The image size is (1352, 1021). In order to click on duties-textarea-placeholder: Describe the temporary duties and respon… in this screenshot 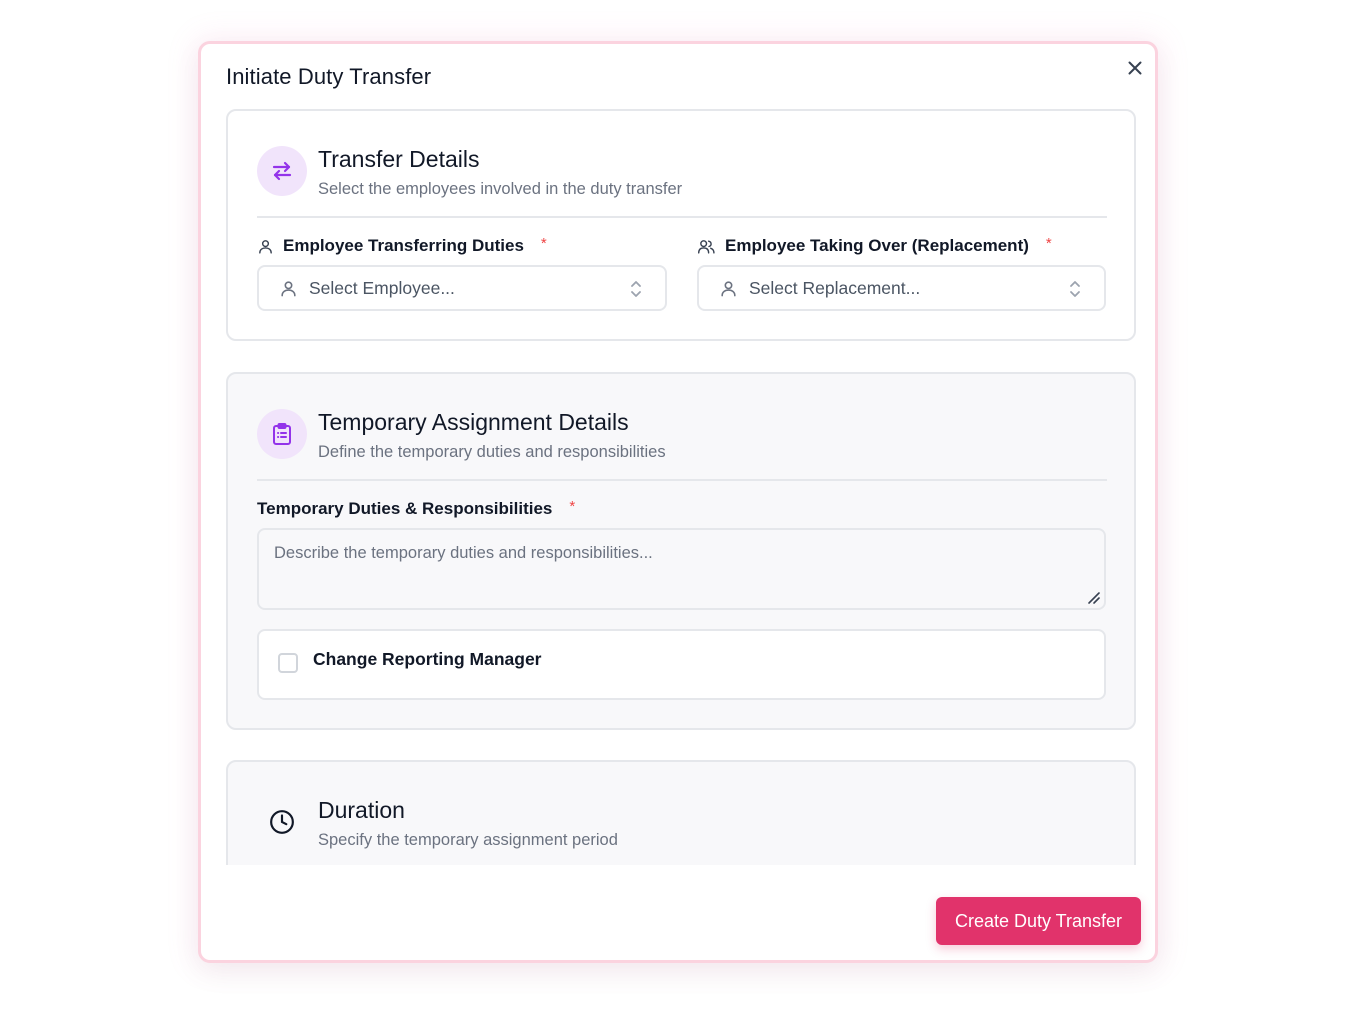, I will do `click(463, 553)`.